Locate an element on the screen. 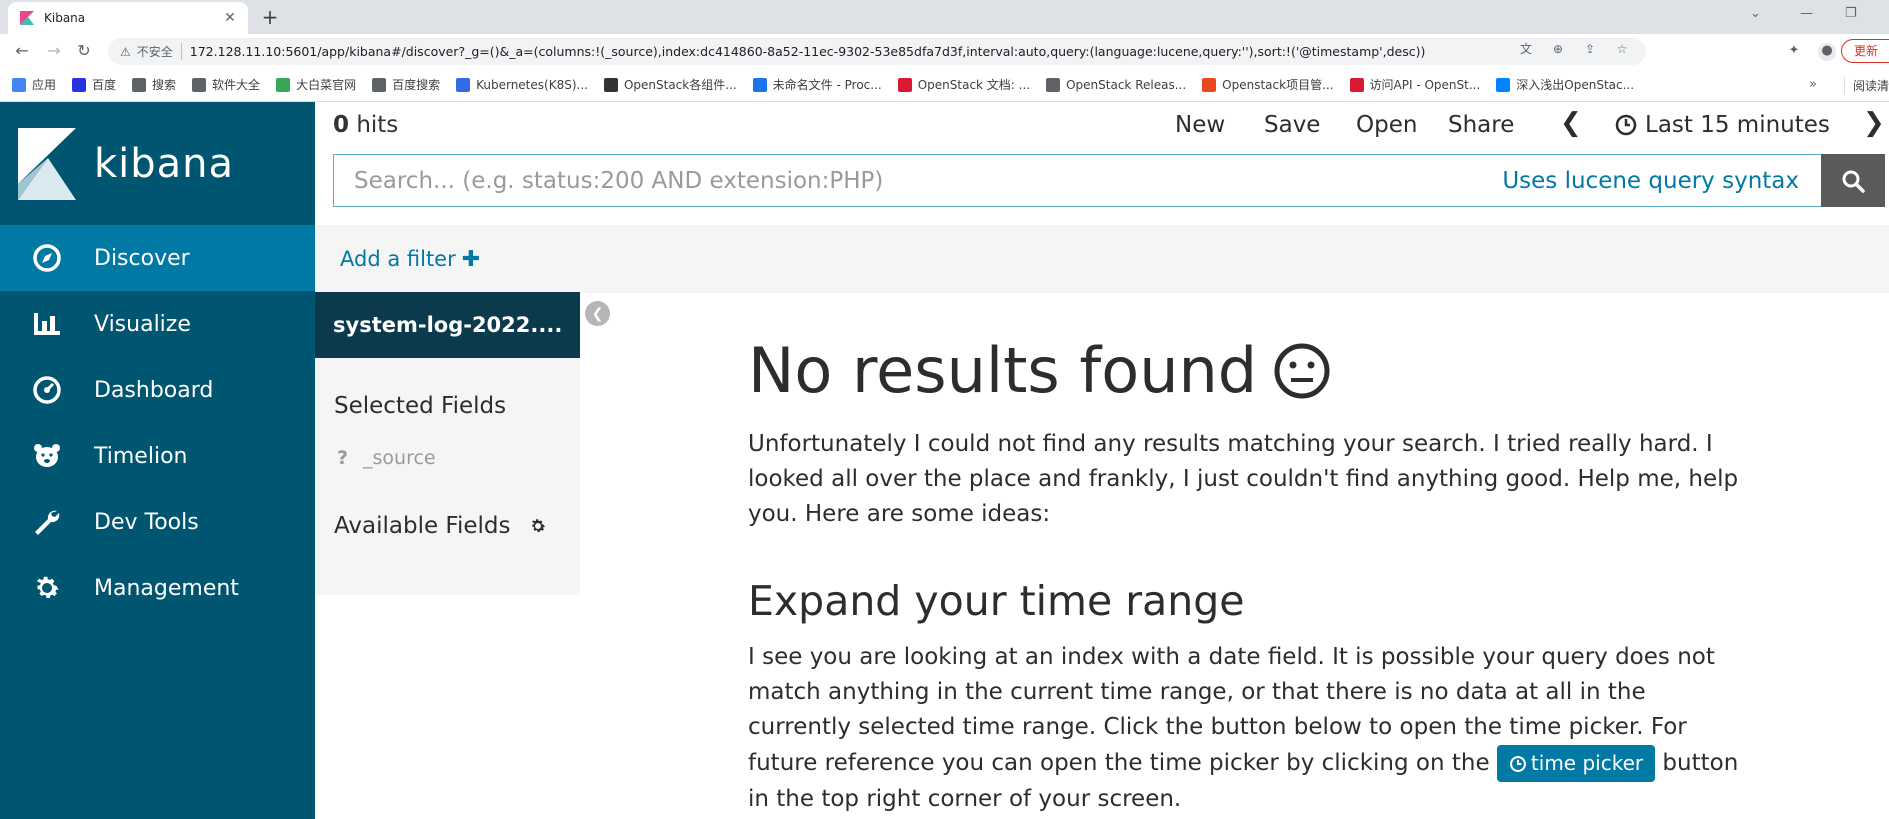 This screenshot has width=1889, height=819. zoom-icon: ⊕ is located at coordinates (1558, 49).